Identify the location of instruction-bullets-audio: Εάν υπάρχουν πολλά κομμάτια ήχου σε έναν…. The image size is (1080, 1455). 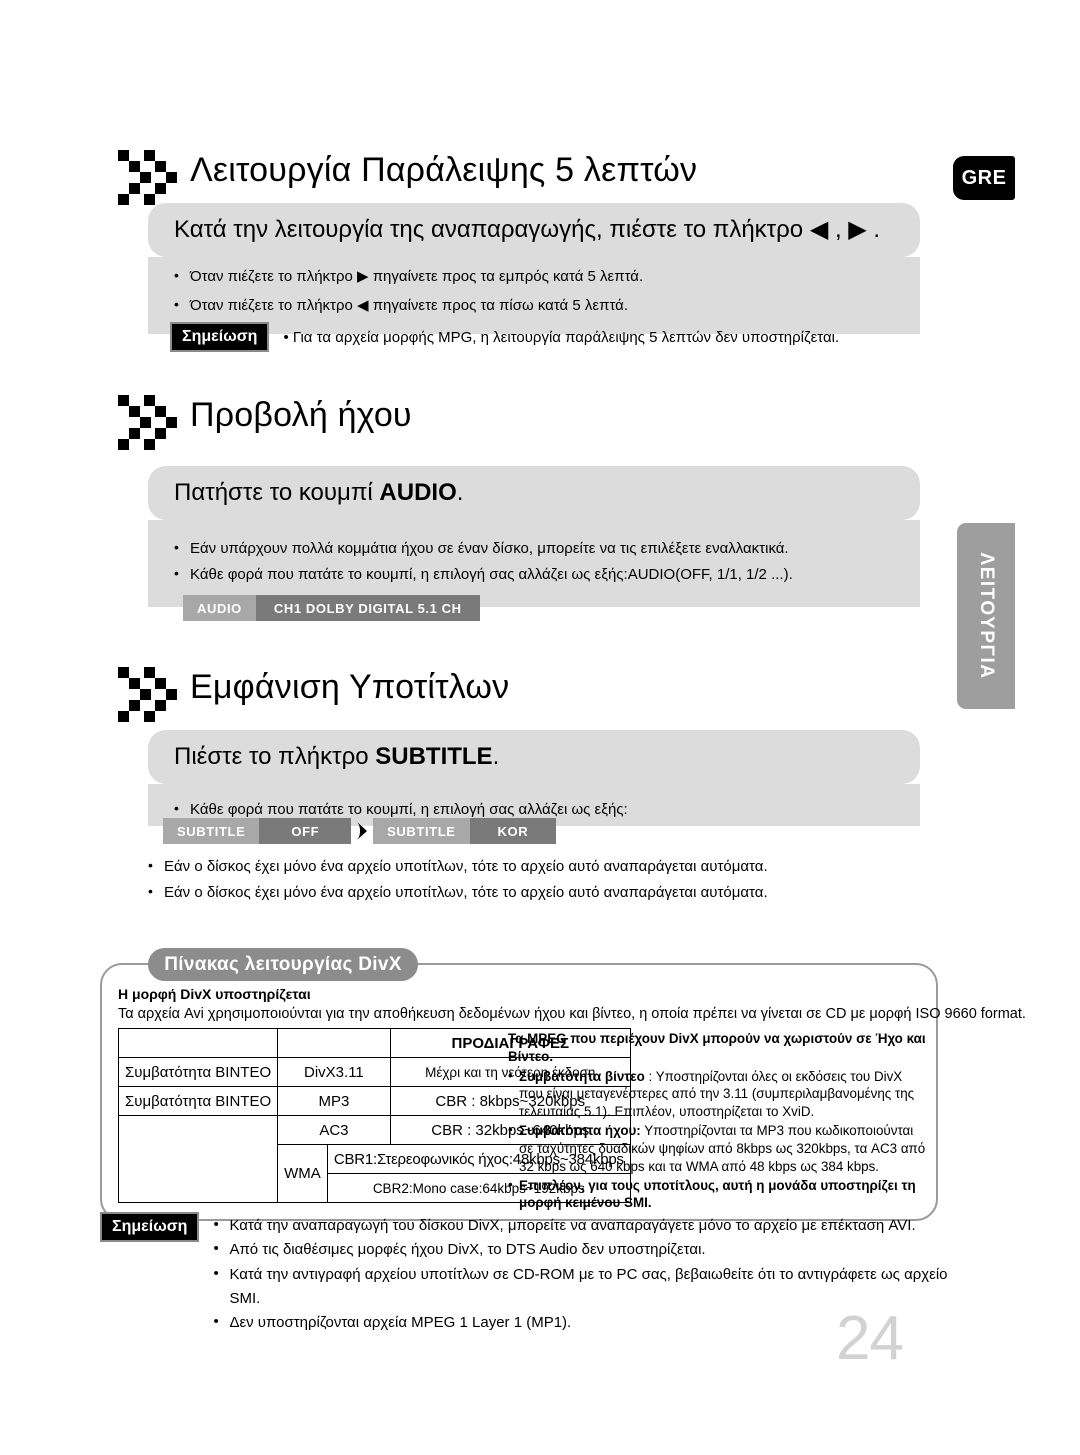
(534, 563).